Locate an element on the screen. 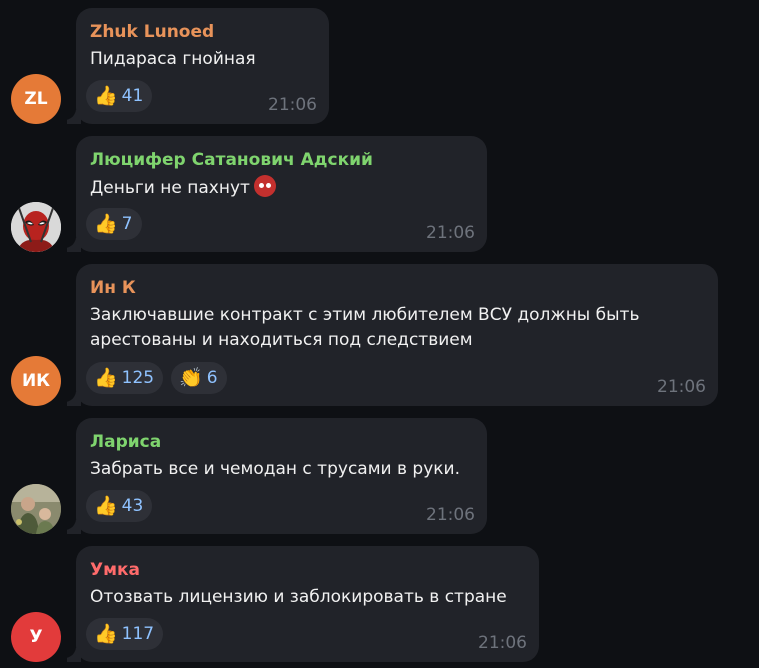 The width and height of the screenshot is (759, 668). message-text: Деньги не пахнут is located at coordinates (183, 188).